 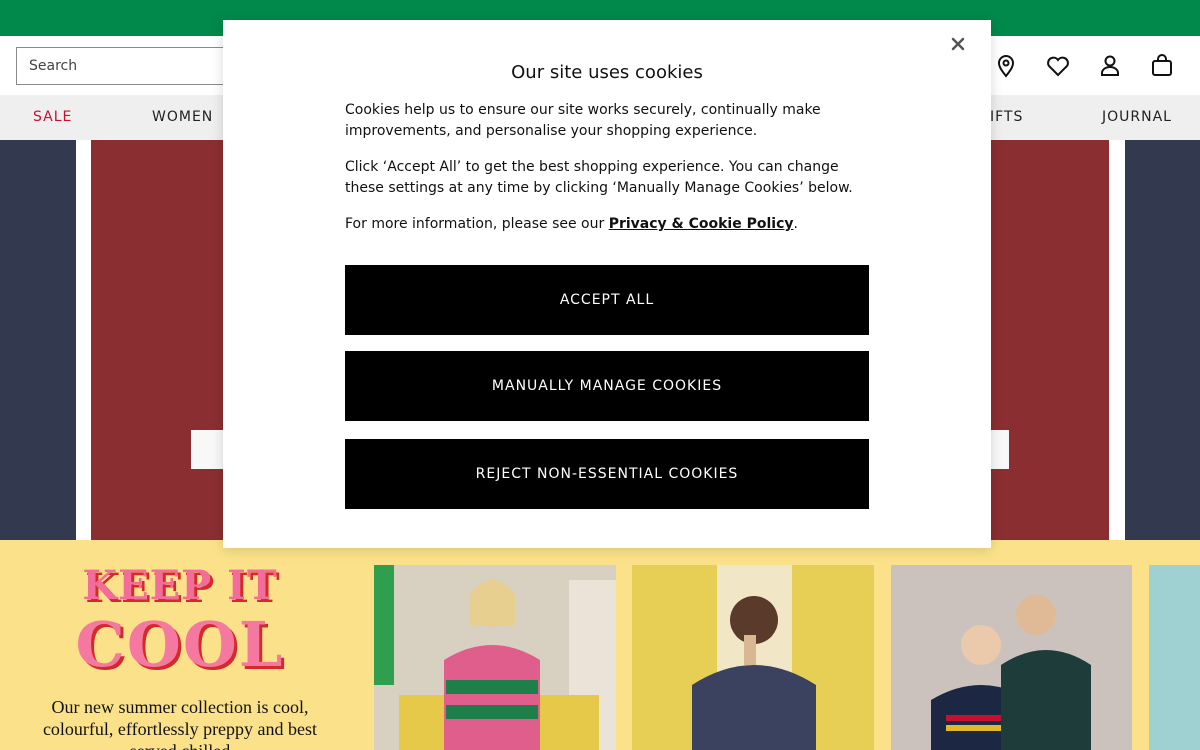 What do you see at coordinates (607, 72) in the screenshot?
I see `cookie-title: Our site uses cookies` at bounding box center [607, 72].